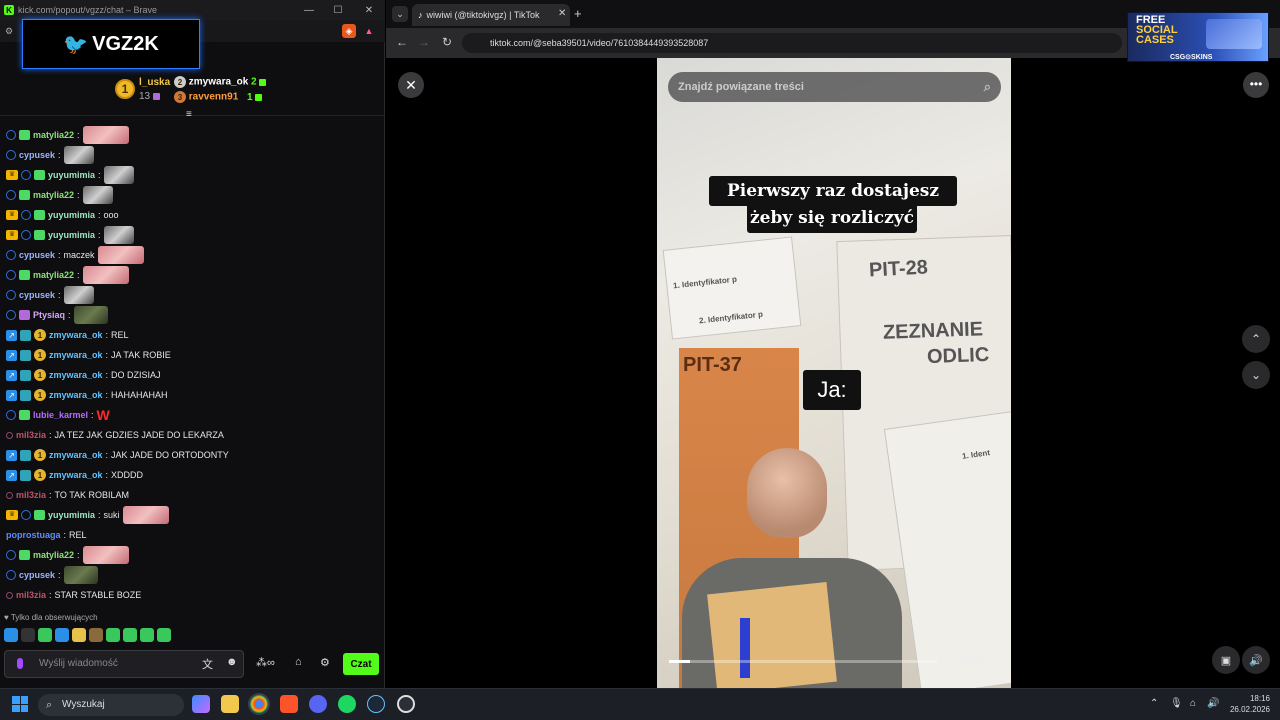 The image size is (1280, 720). I want to click on leader-1-name: l_uska, so click(154, 82).